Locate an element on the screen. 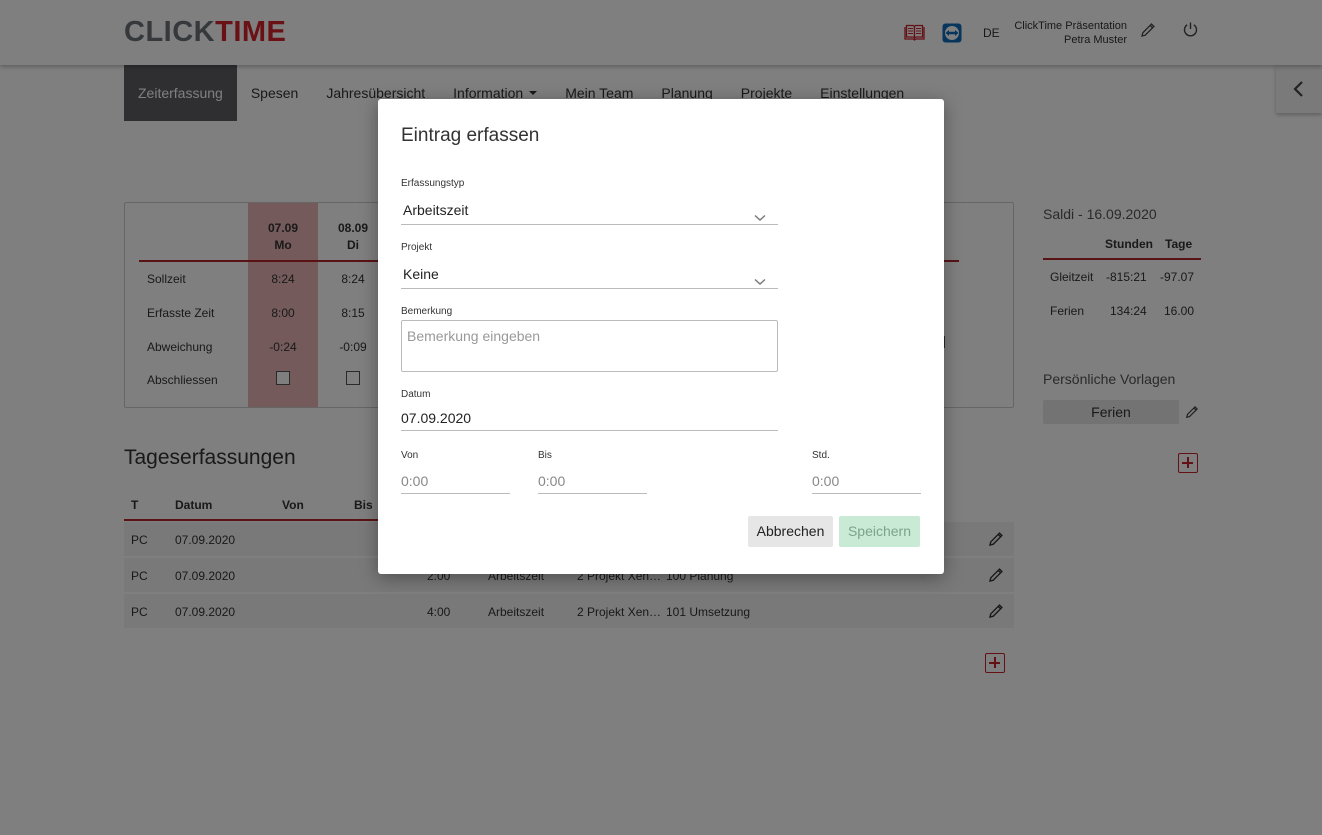 This screenshot has height=835, width=1322. date-field: 07.09.2020 is located at coordinates (589, 418).